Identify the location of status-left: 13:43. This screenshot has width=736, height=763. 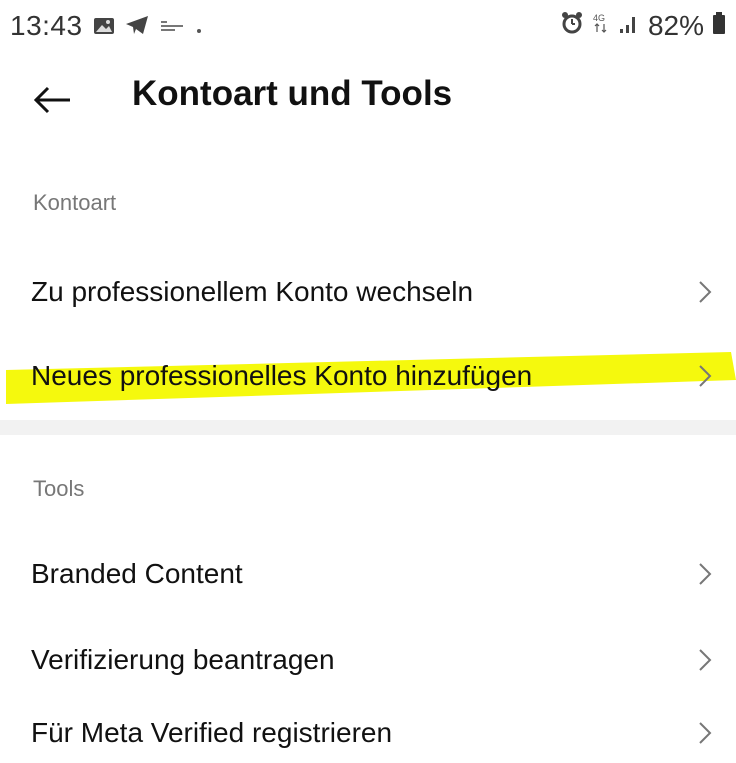
(106, 26).